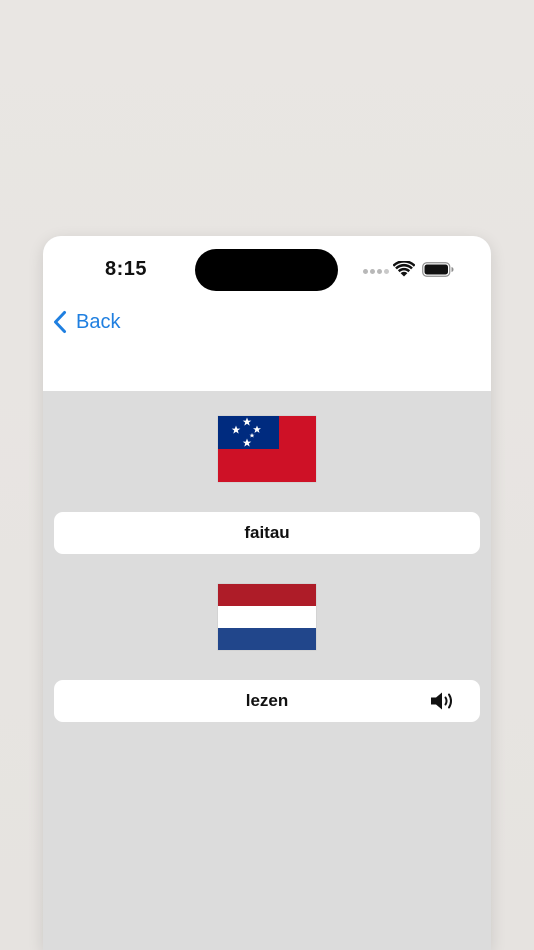  I want to click on navigation-bar: 8:15 Back, so click(267, 313).